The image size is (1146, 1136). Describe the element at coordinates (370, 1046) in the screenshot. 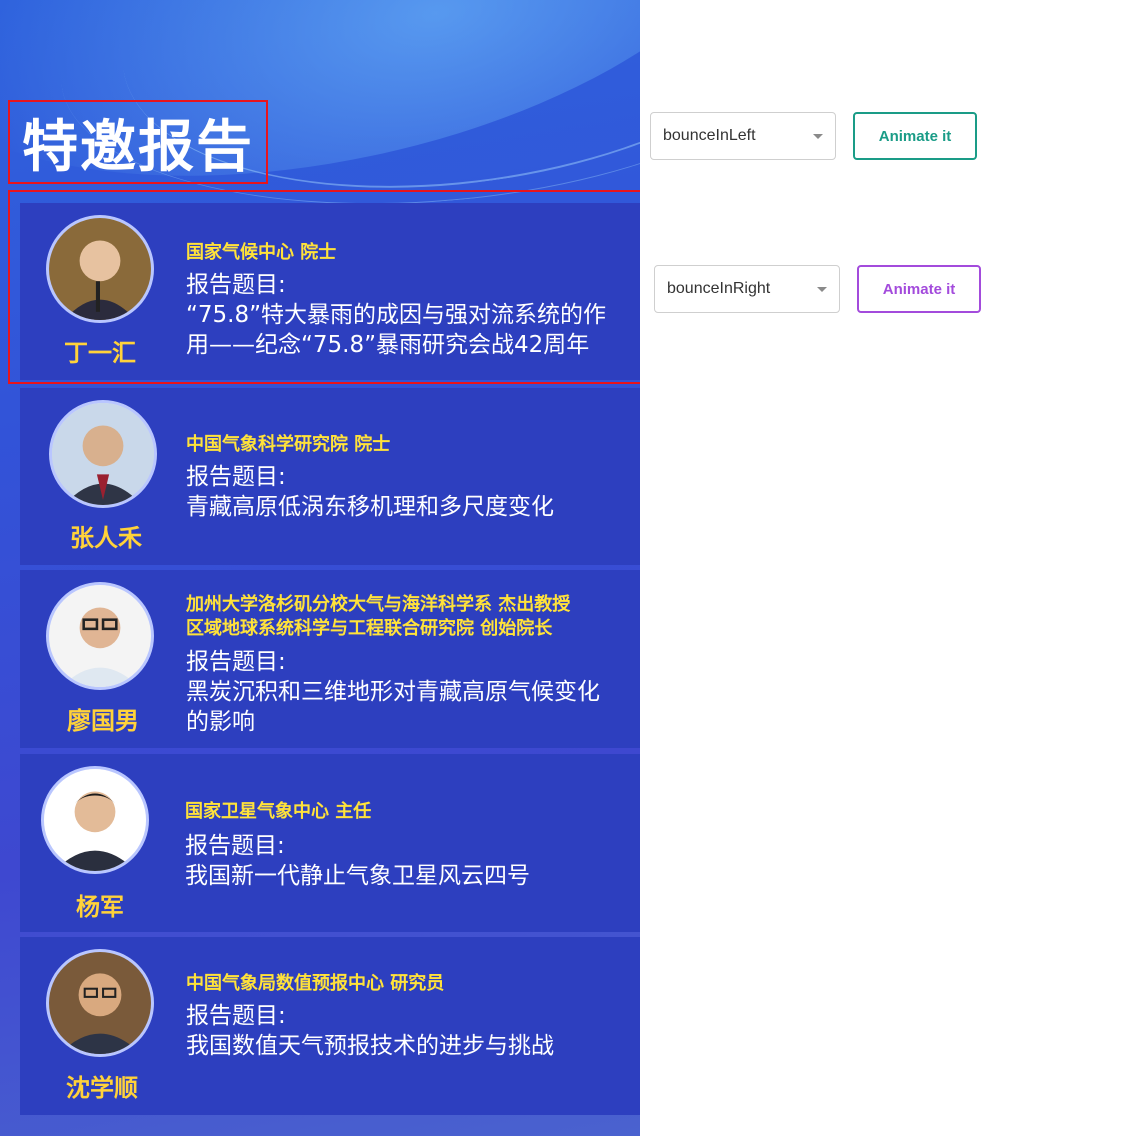

I see `report-topic-line: 我国数值天气预报技术的进步与挑战` at that location.